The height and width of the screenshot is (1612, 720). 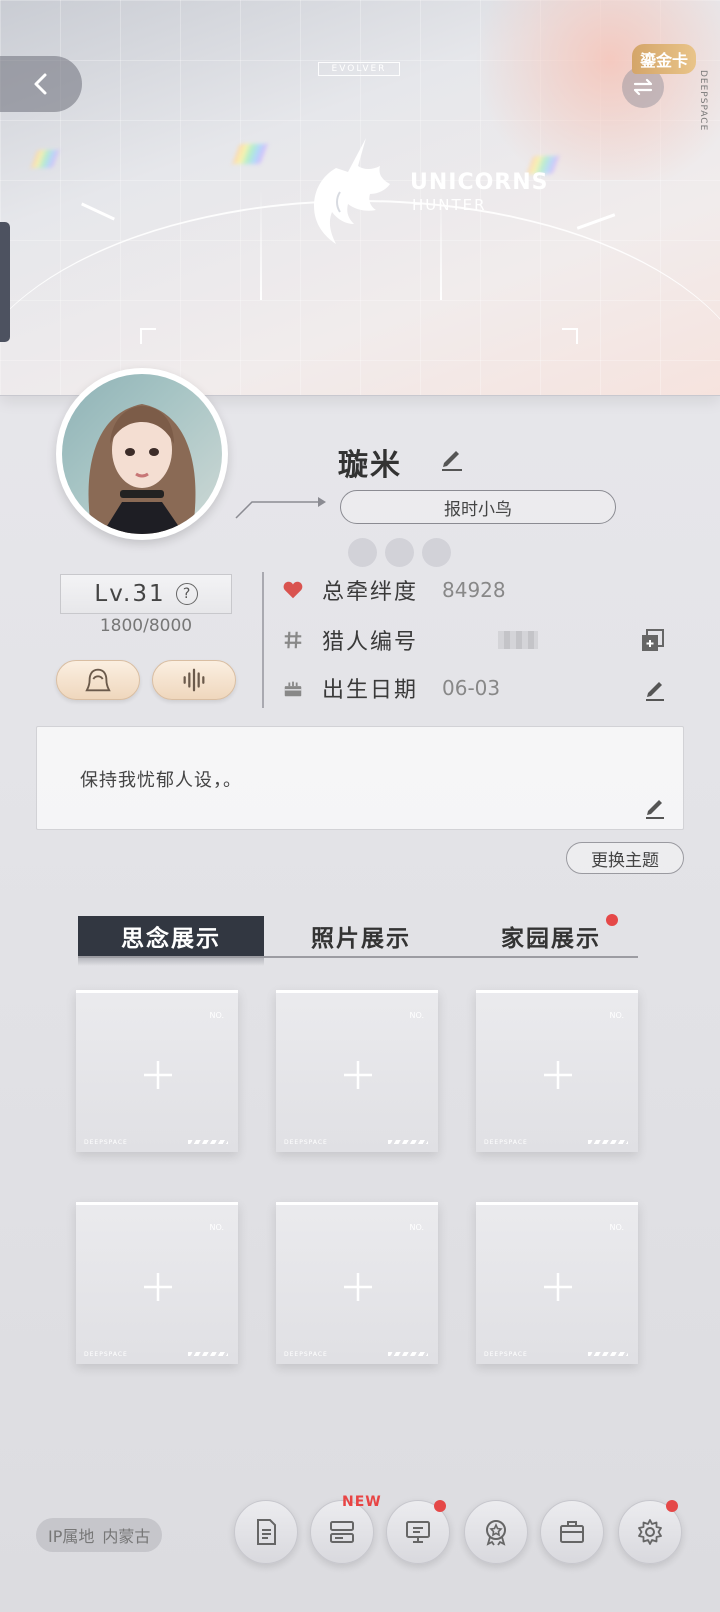 What do you see at coordinates (99, 1535) in the screenshot?
I see `ip-location-tag: IP属地 内蒙古` at bounding box center [99, 1535].